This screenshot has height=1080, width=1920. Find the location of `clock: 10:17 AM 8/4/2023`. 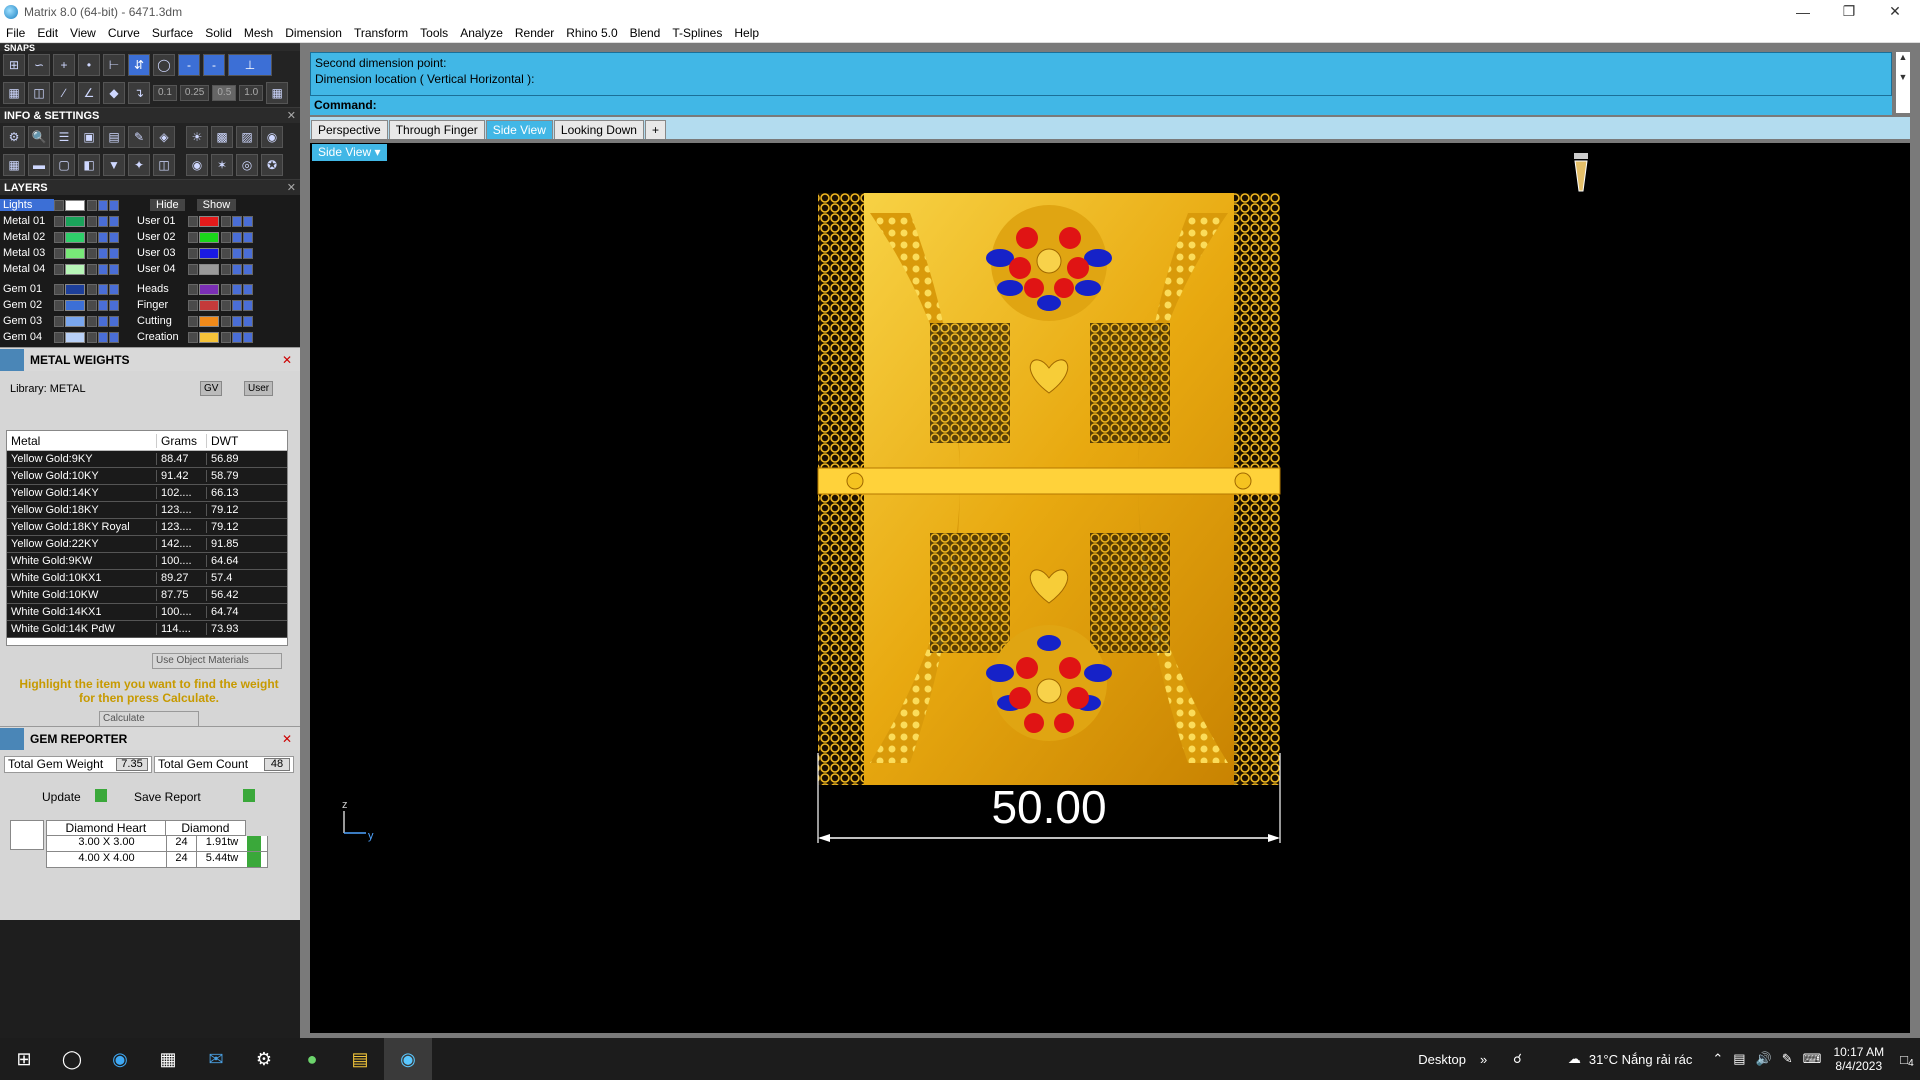

clock: 10:17 AM 8/4/2023 is located at coordinates (1858, 1059).